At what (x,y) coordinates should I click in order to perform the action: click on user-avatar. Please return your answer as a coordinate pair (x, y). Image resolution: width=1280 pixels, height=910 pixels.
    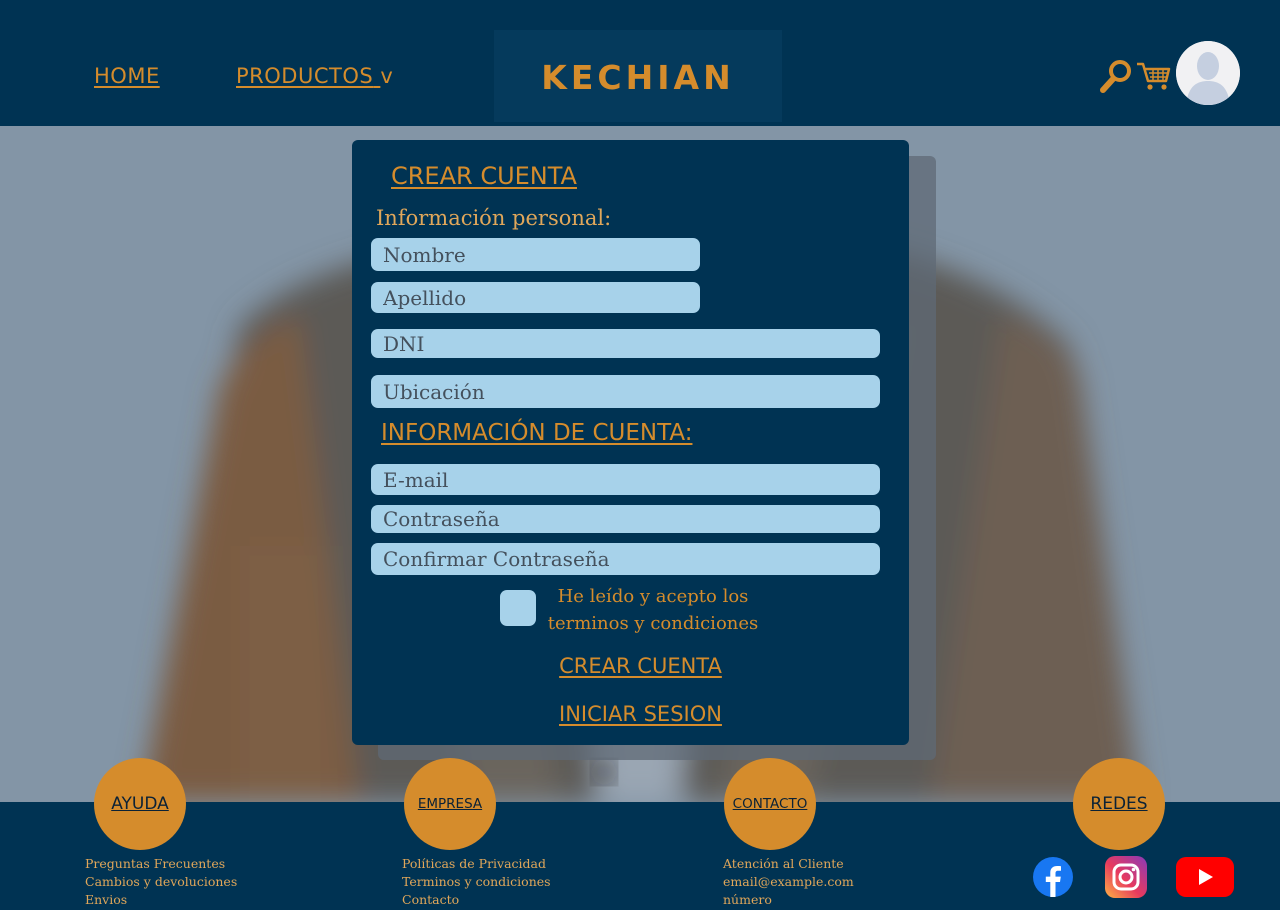
    Looking at the image, I should click on (1208, 73).